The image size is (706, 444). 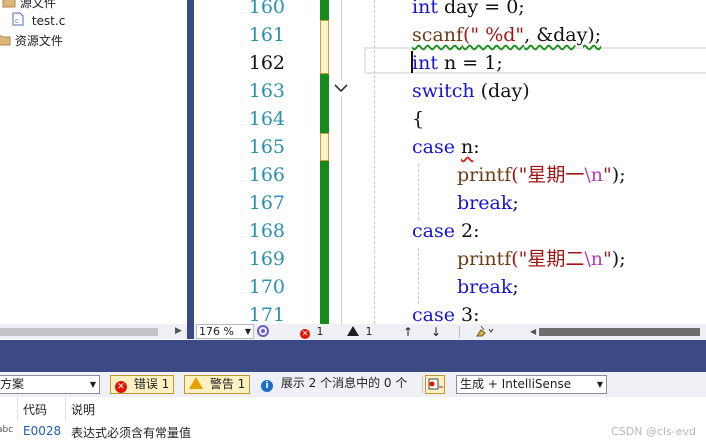 I want to click on line-number: 171, so click(x=266, y=314).